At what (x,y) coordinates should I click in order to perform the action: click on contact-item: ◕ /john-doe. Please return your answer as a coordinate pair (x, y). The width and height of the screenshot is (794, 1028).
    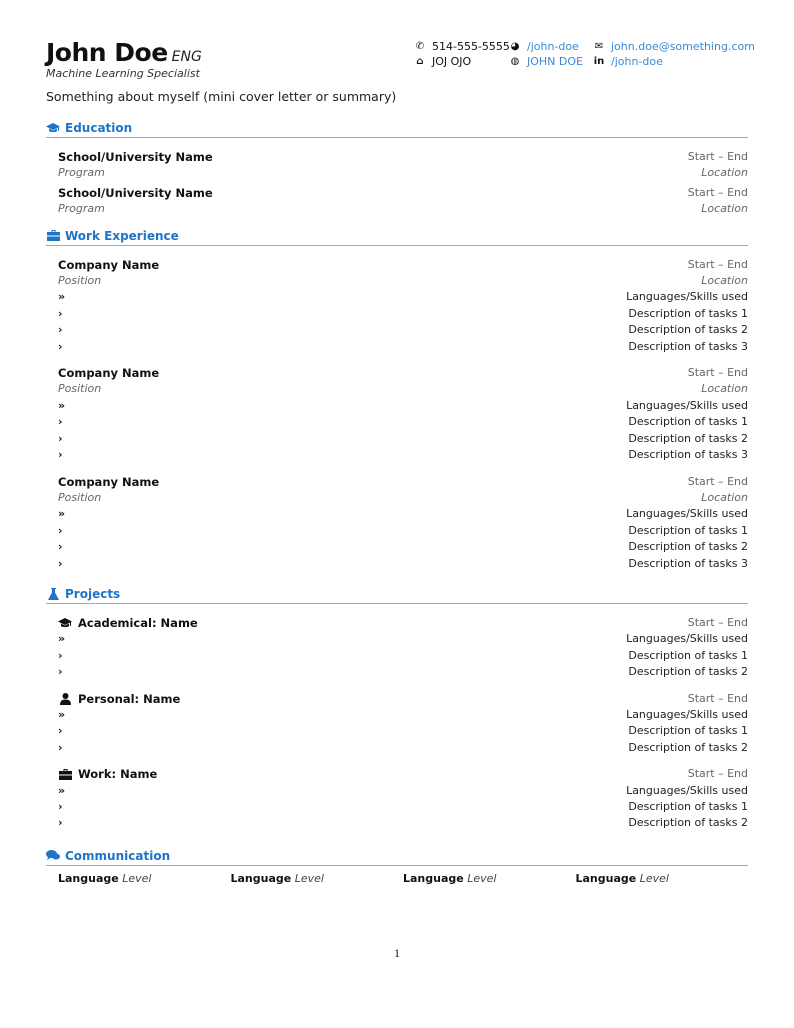
    Looking at the image, I should click on (543, 46).